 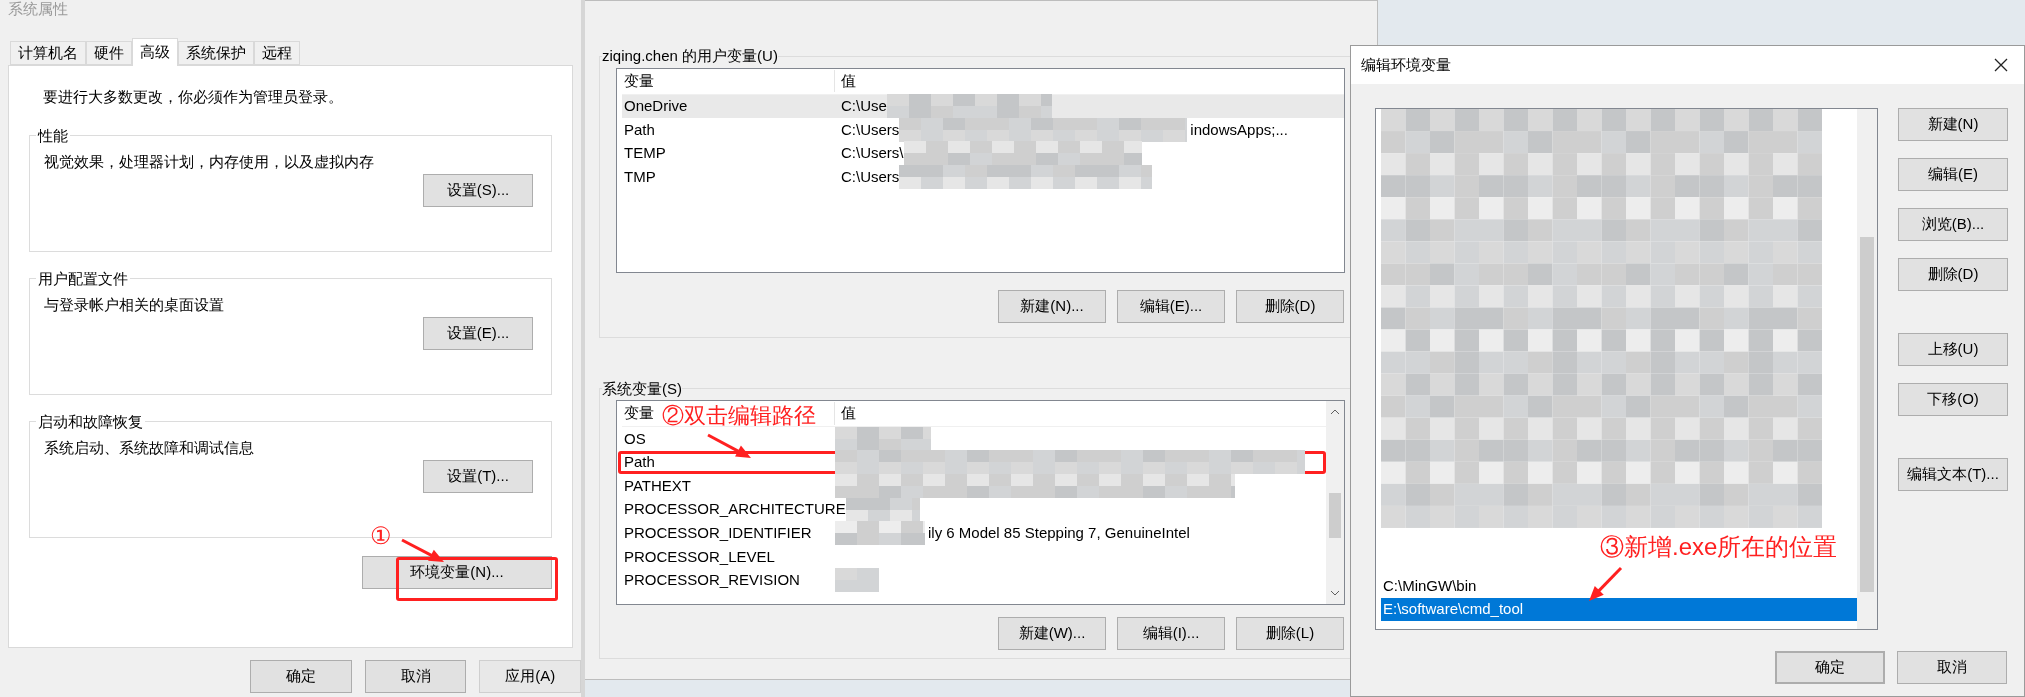 What do you see at coordinates (38, 9) in the screenshot?
I see `window-title: 系统属性` at bounding box center [38, 9].